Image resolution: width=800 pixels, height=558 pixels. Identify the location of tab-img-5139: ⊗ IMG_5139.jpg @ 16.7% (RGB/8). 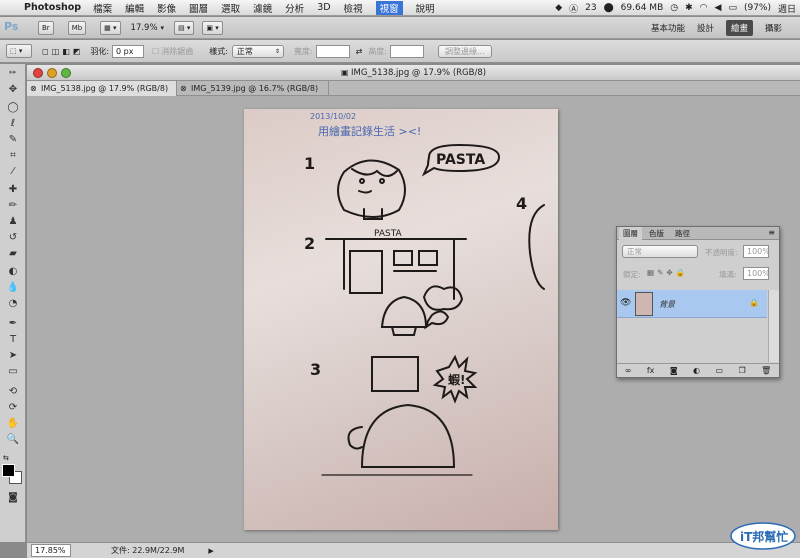
(253, 88).